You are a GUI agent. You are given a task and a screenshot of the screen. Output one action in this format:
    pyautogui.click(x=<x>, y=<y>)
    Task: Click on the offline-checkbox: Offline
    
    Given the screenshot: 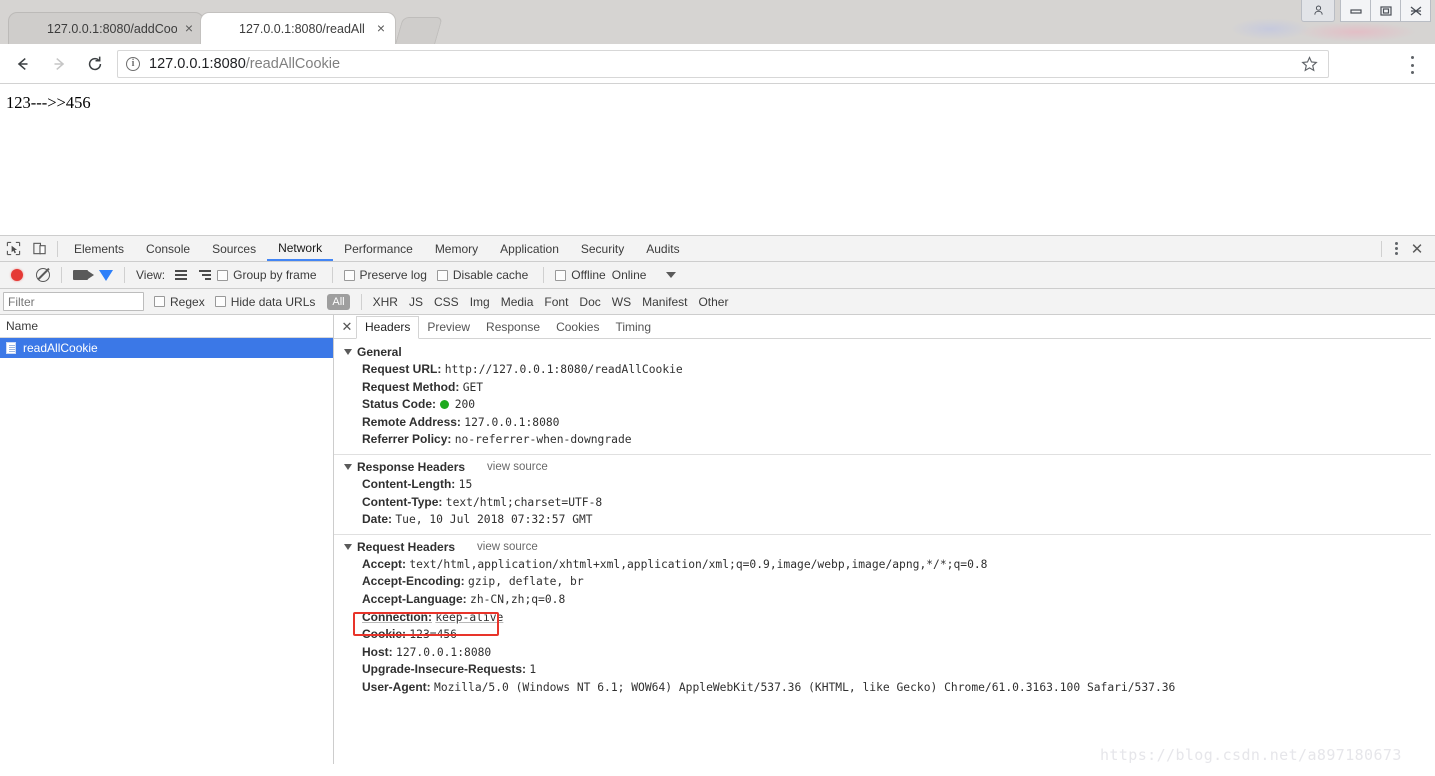 What is the action you would take?
    pyautogui.click(x=580, y=275)
    